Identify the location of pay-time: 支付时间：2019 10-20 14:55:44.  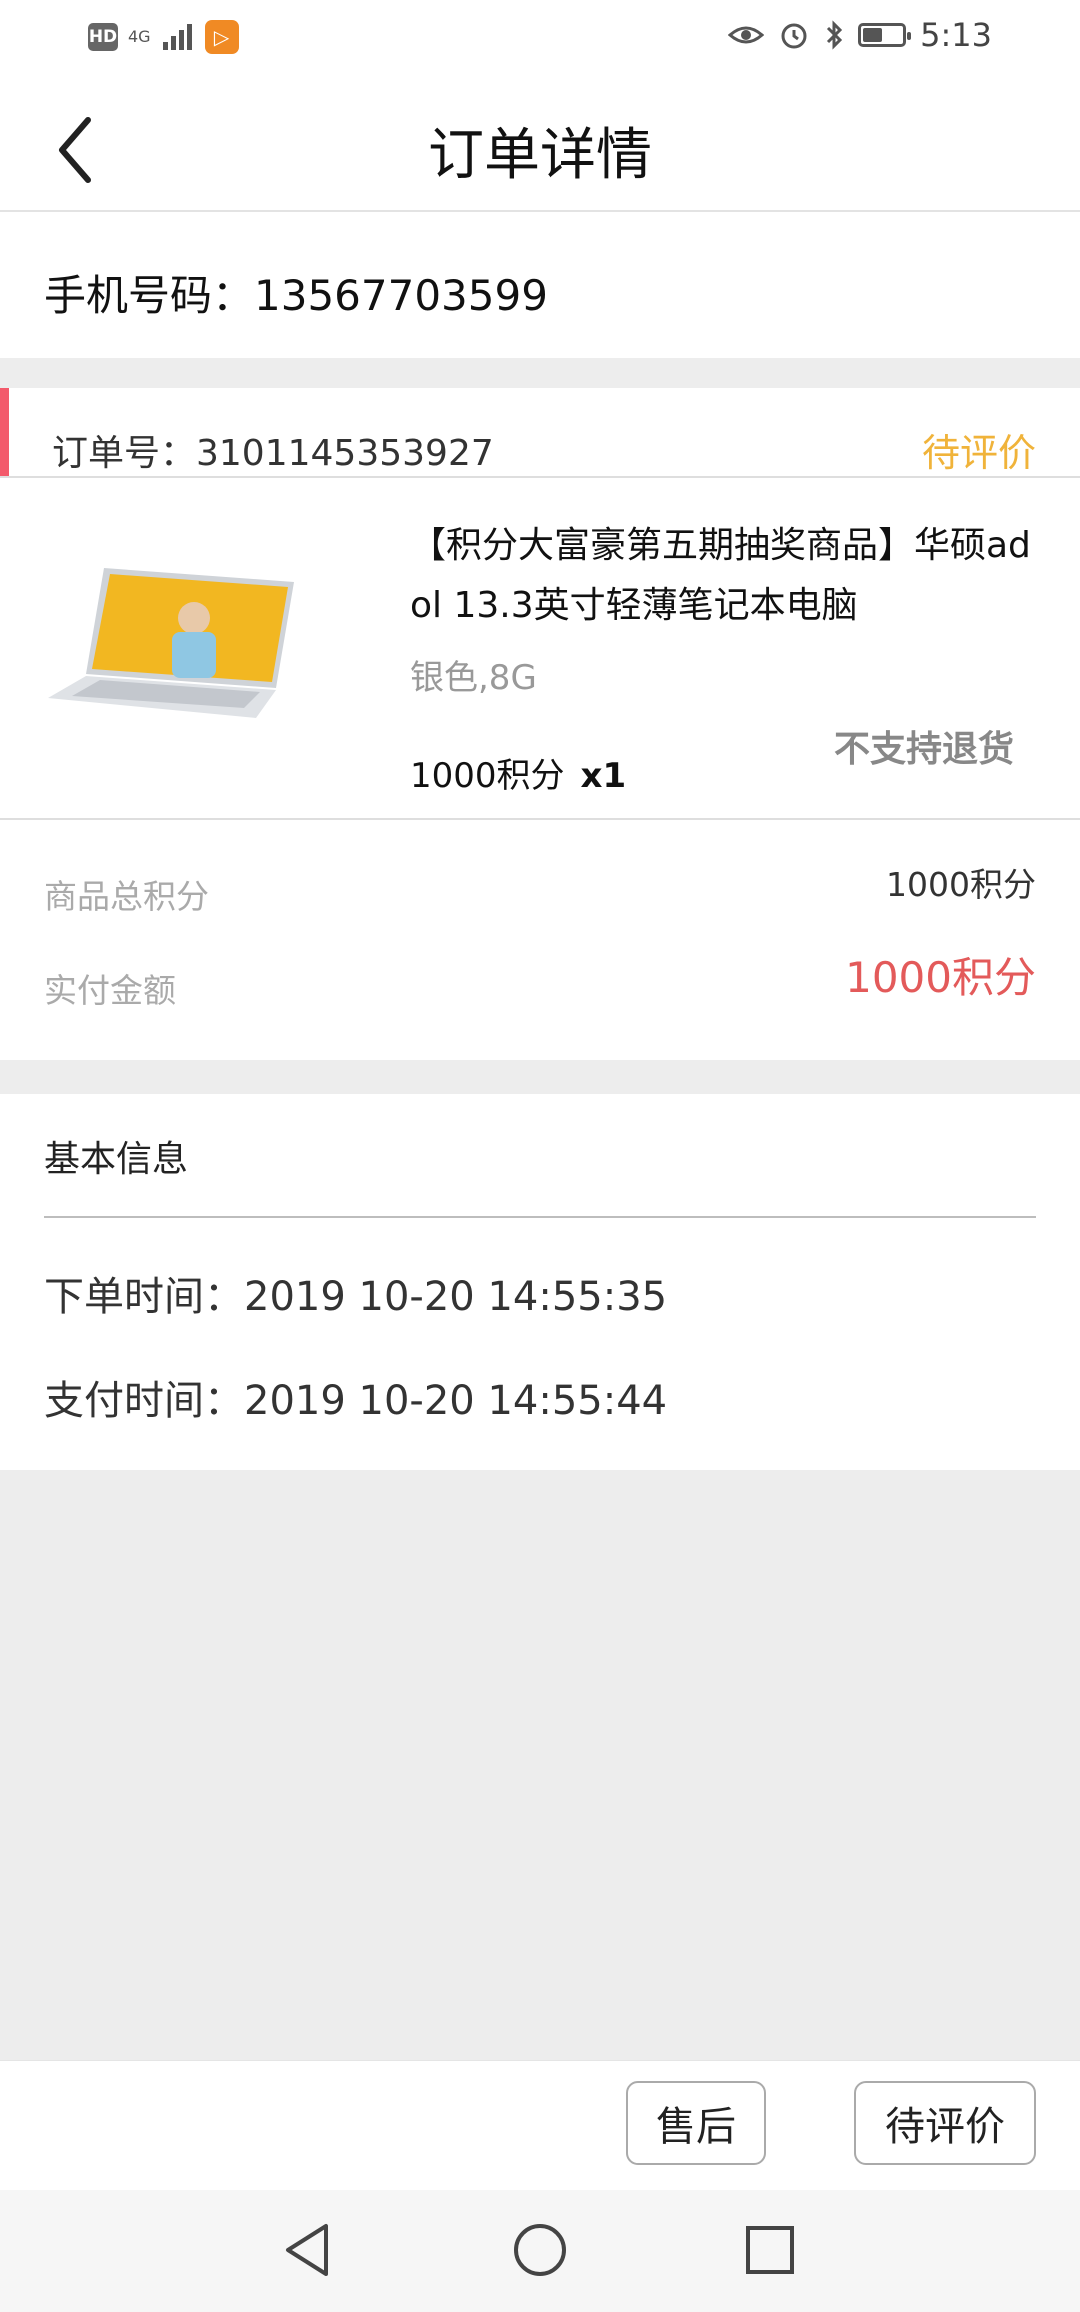
(356, 1401).